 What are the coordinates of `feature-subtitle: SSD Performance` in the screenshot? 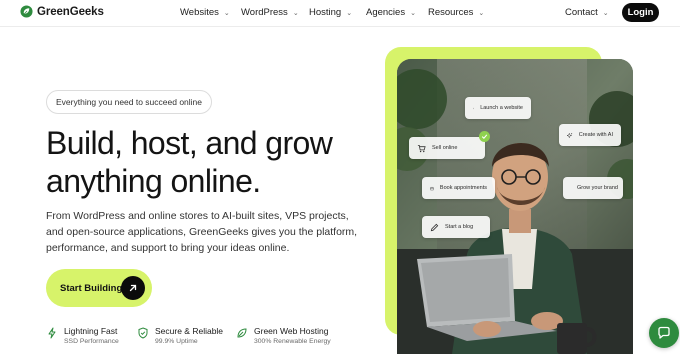 It's located at (91, 341).